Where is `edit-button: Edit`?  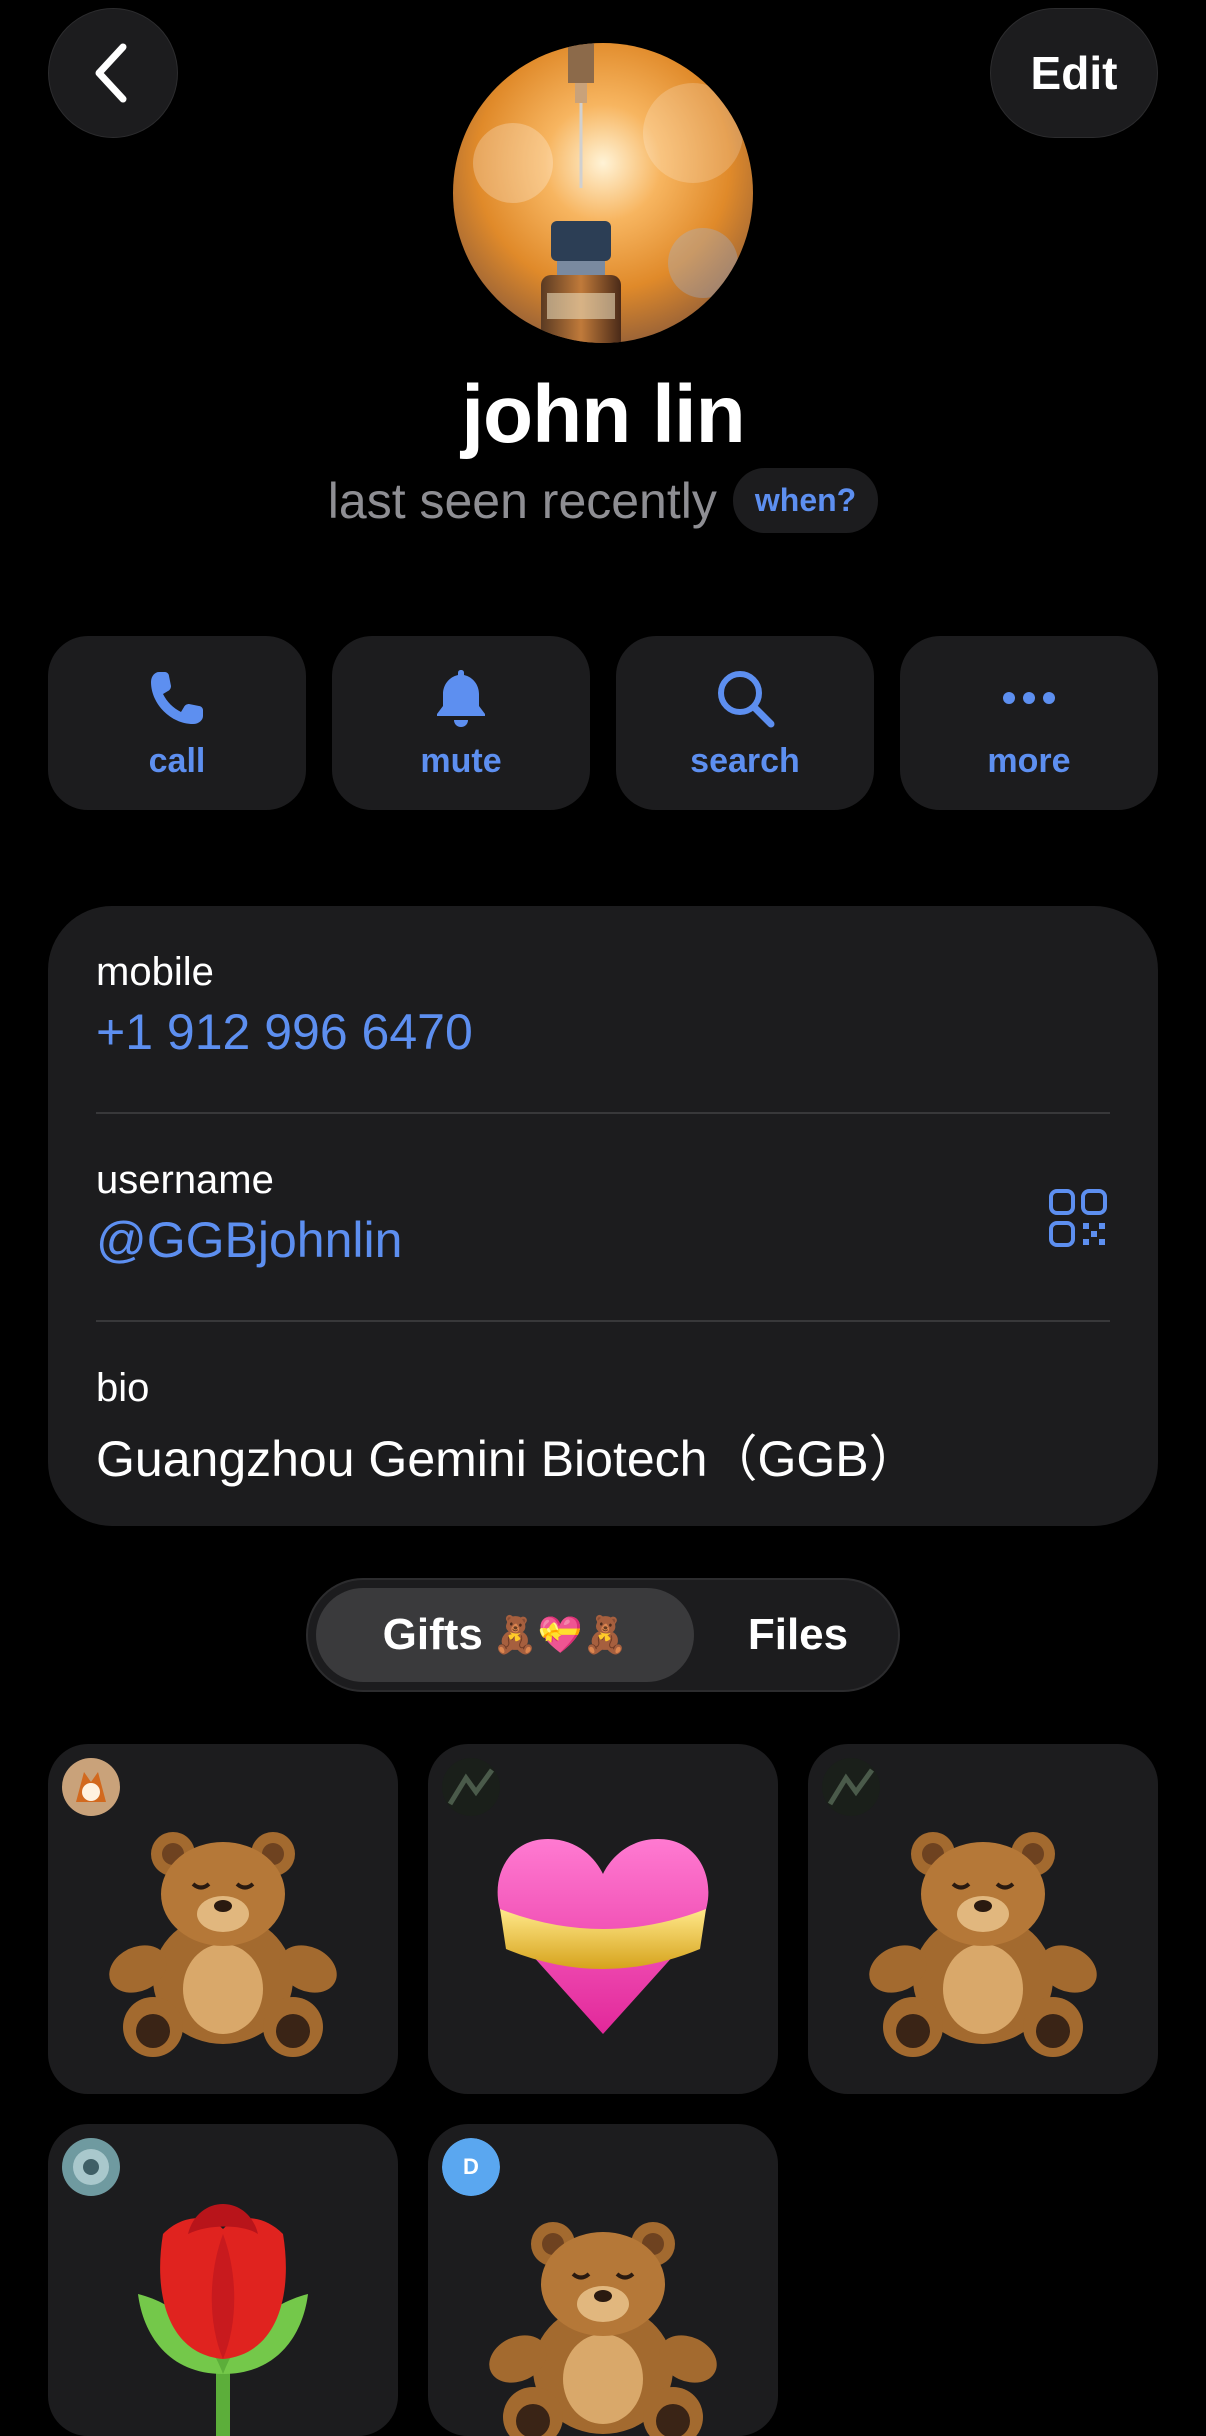
edit-button: Edit is located at coordinates (1074, 73).